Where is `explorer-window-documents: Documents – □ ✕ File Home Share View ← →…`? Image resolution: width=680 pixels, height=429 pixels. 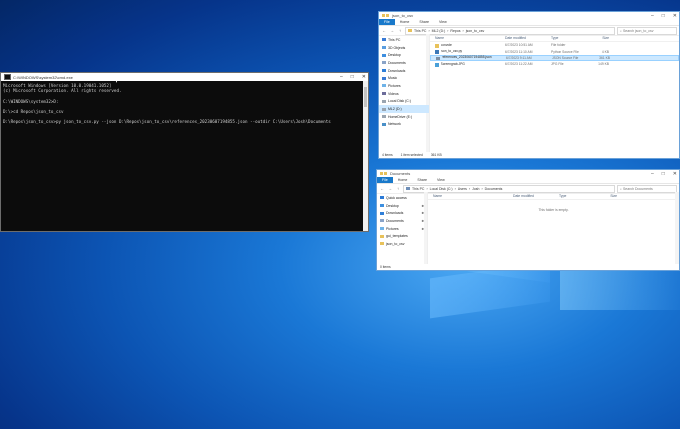 explorer-window-documents: Documents – □ ✕ File Home Share View ← →… is located at coordinates (528, 220).